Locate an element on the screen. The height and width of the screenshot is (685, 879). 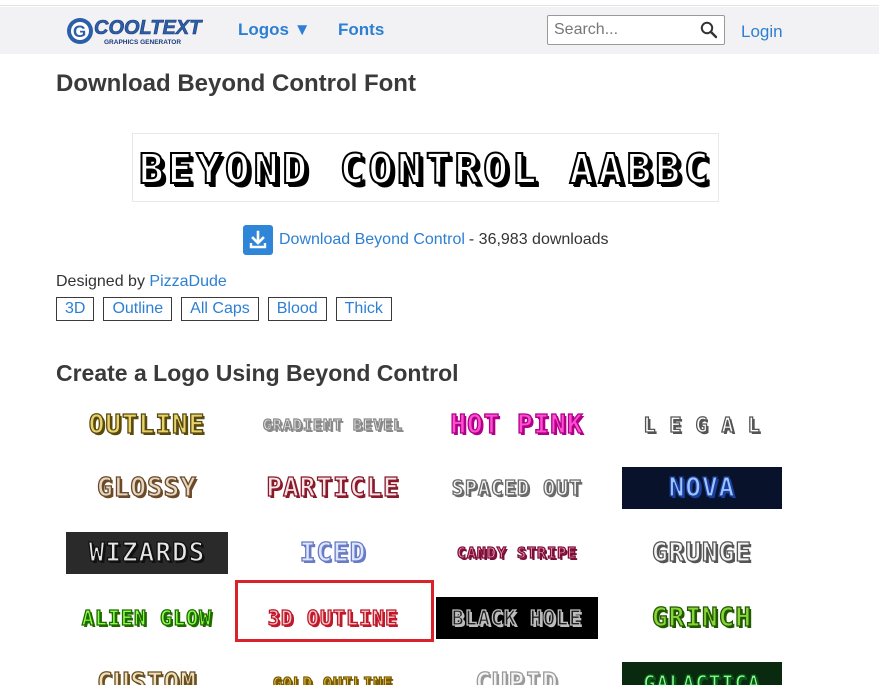
logo-style-outline: OUTLINE is located at coordinates (147, 425).